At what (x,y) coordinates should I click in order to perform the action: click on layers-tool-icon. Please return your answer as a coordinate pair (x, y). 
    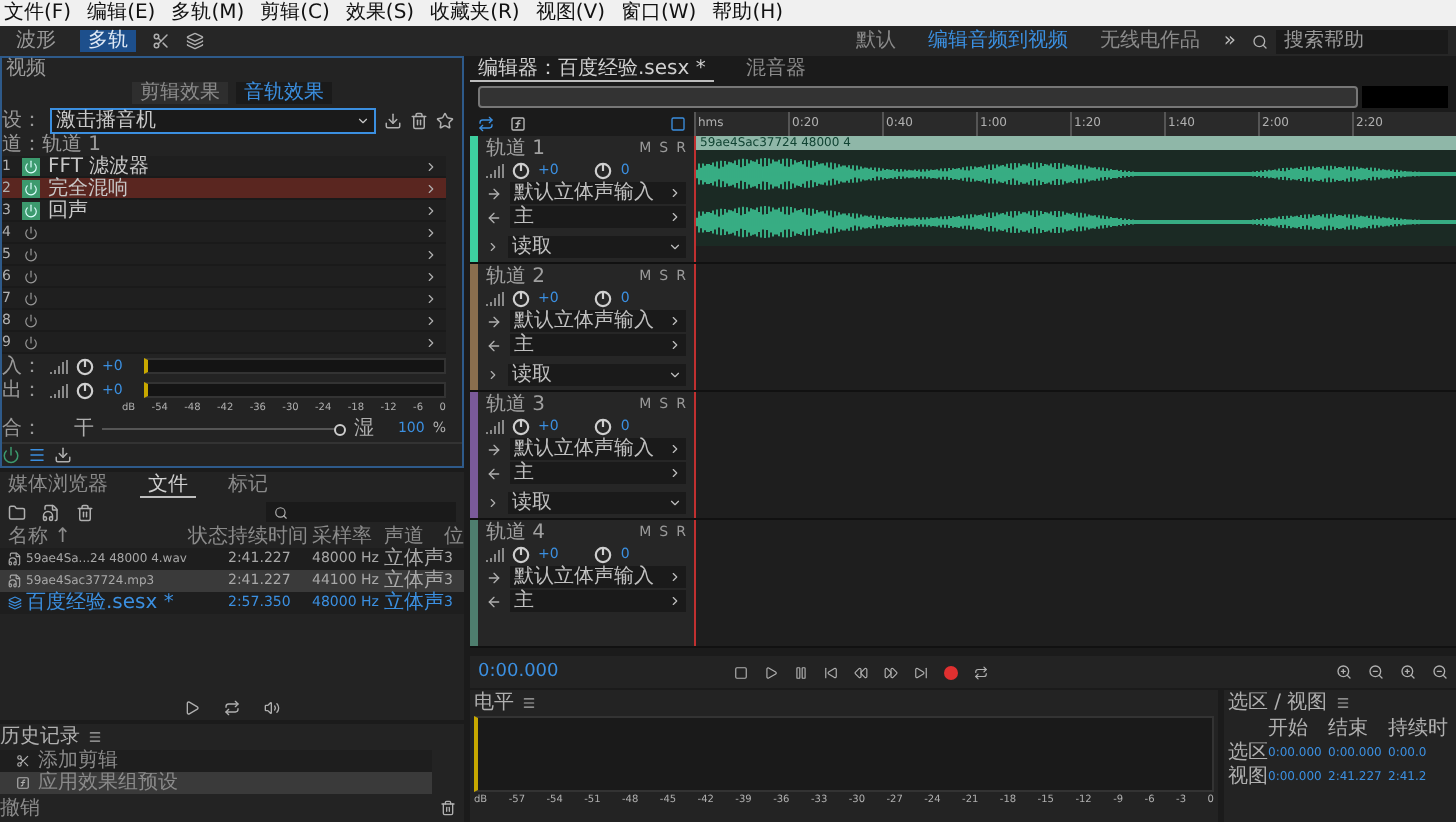
    Looking at the image, I should click on (195, 41).